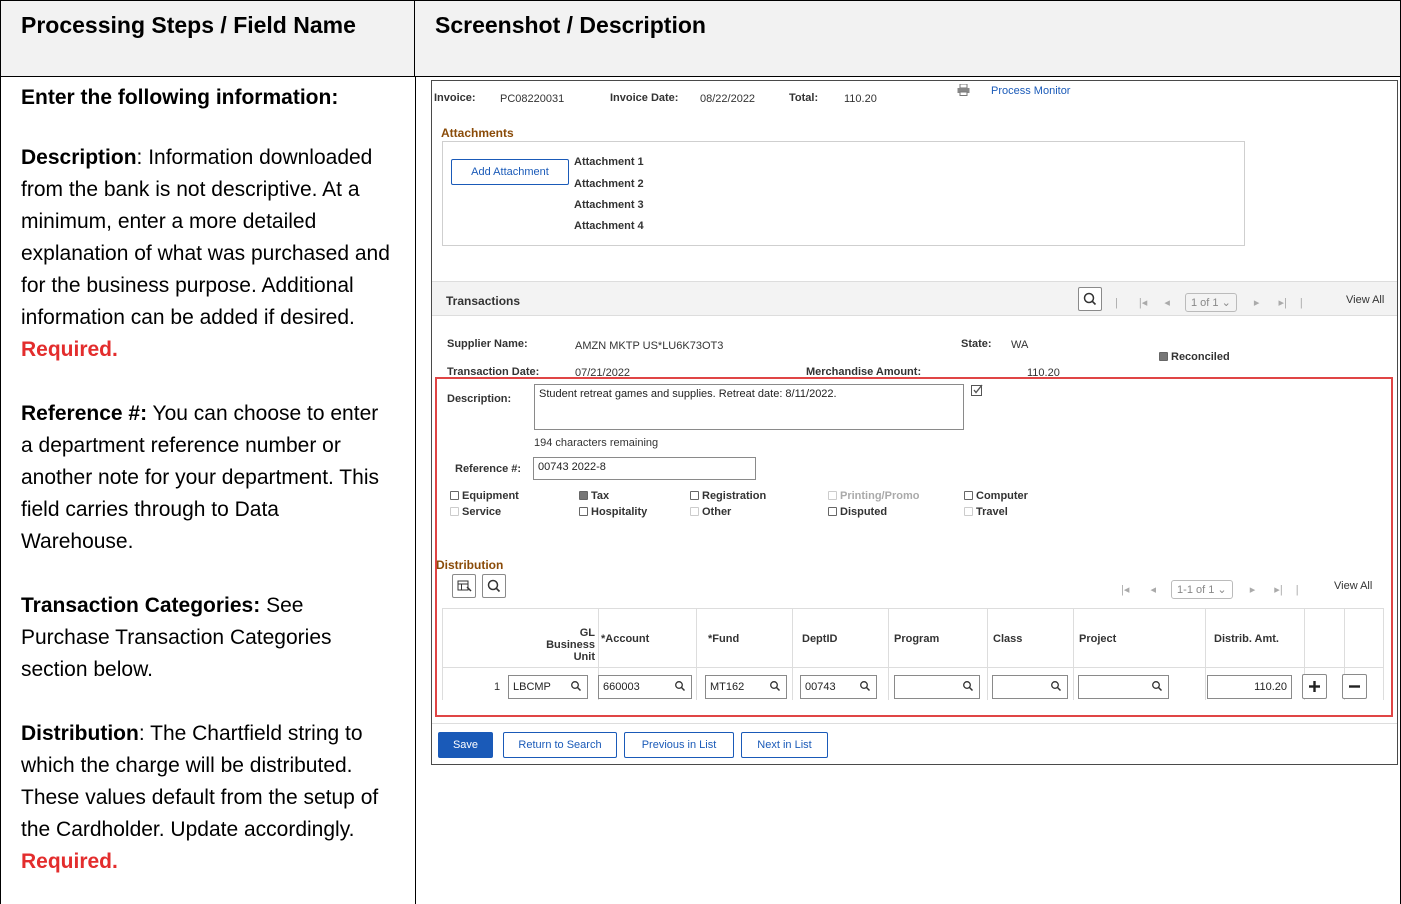 This screenshot has width=1401, height=904. I want to click on attachments-title: Attachments, so click(477, 133).